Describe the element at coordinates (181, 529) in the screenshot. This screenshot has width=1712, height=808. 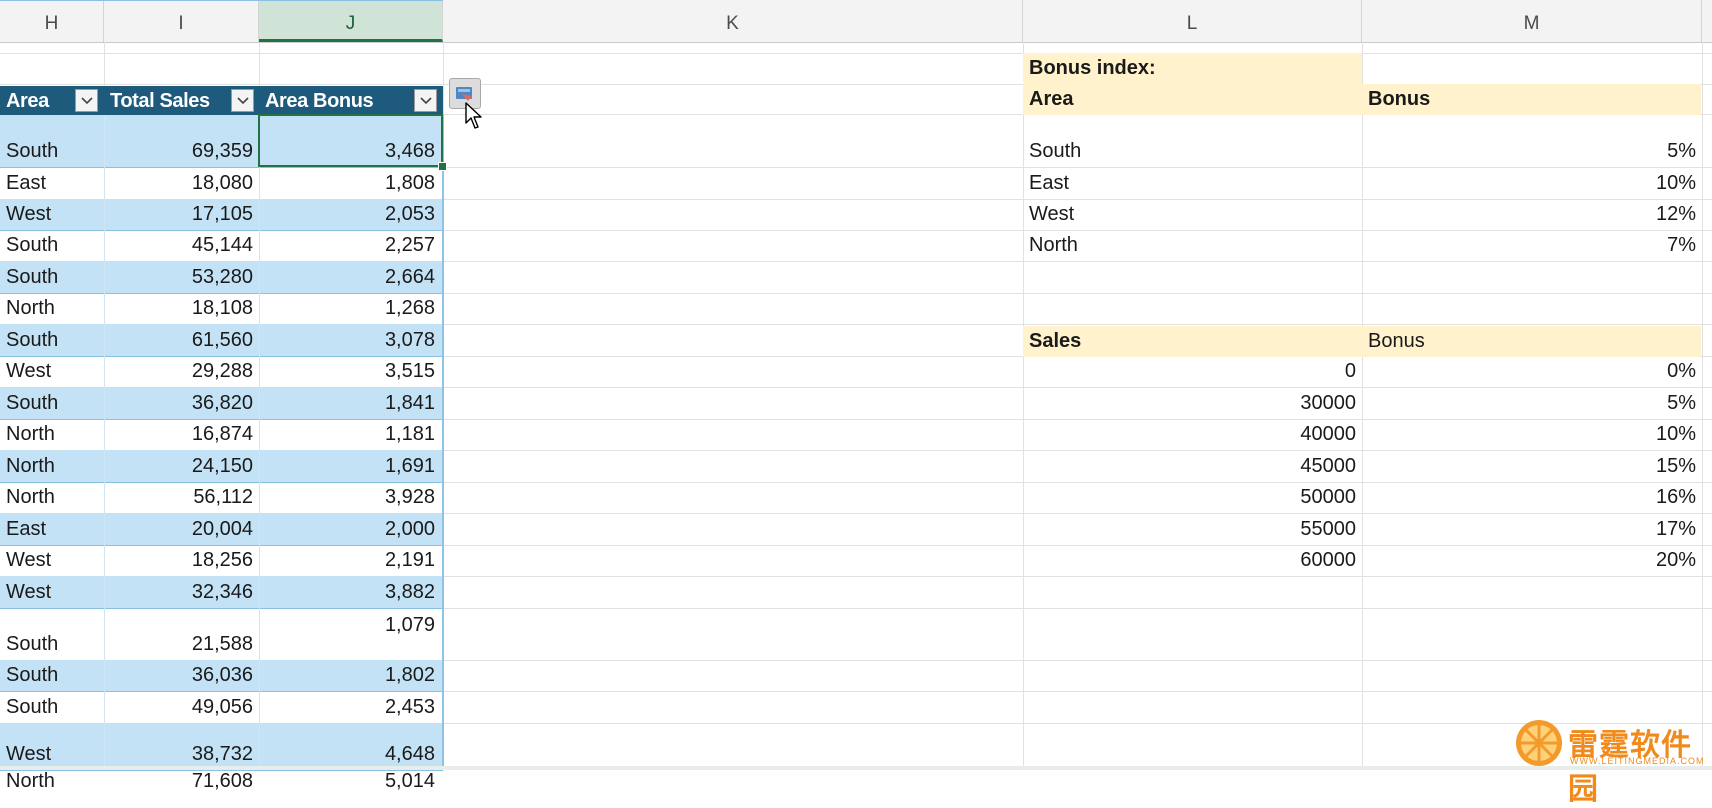
I see `table-cell-total-sales: 20,004` at that location.